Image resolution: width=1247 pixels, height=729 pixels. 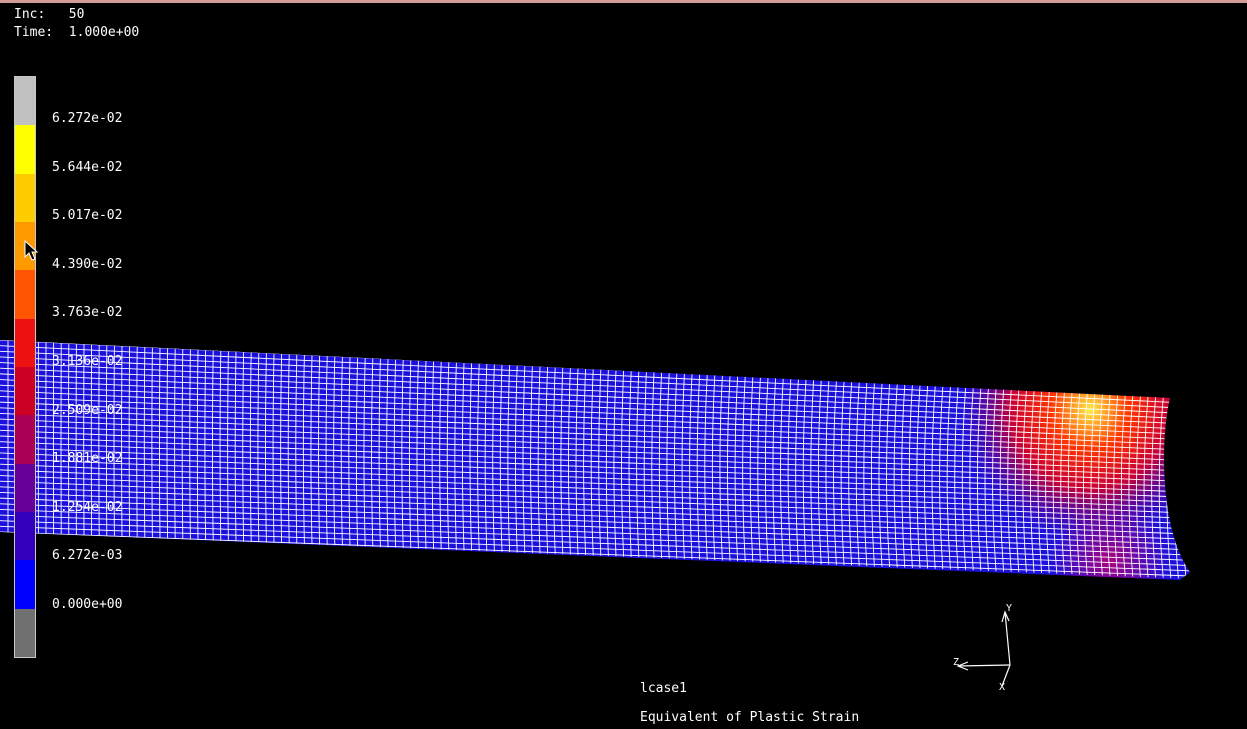 What do you see at coordinates (956, 662) in the screenshot?
I see `z-axis-label: Z` at bounding box center [956, 662].